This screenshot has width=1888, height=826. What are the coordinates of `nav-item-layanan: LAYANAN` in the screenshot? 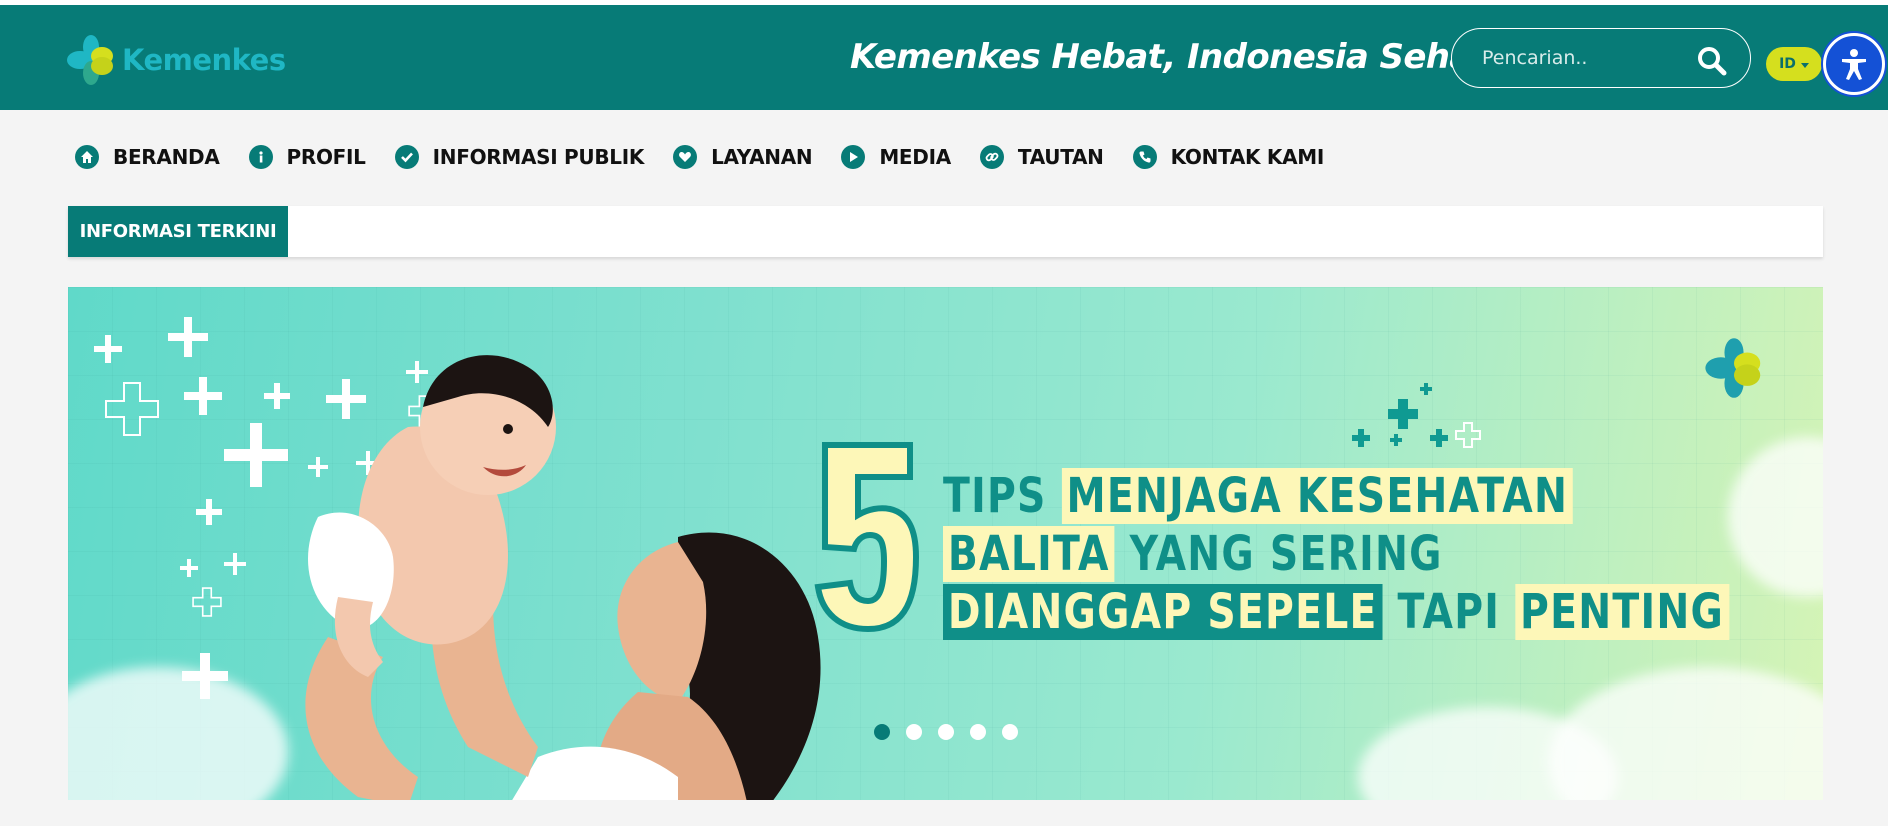 It's located at (743, 157).